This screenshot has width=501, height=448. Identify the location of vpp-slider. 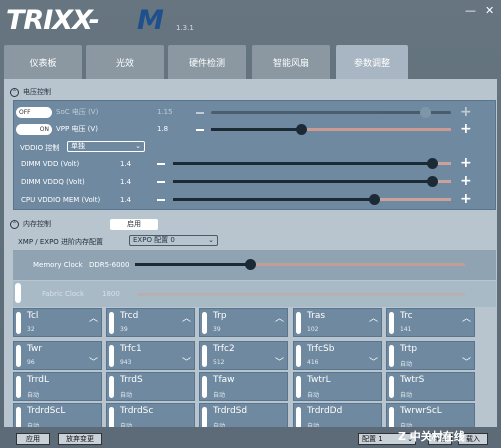
(331, 129).